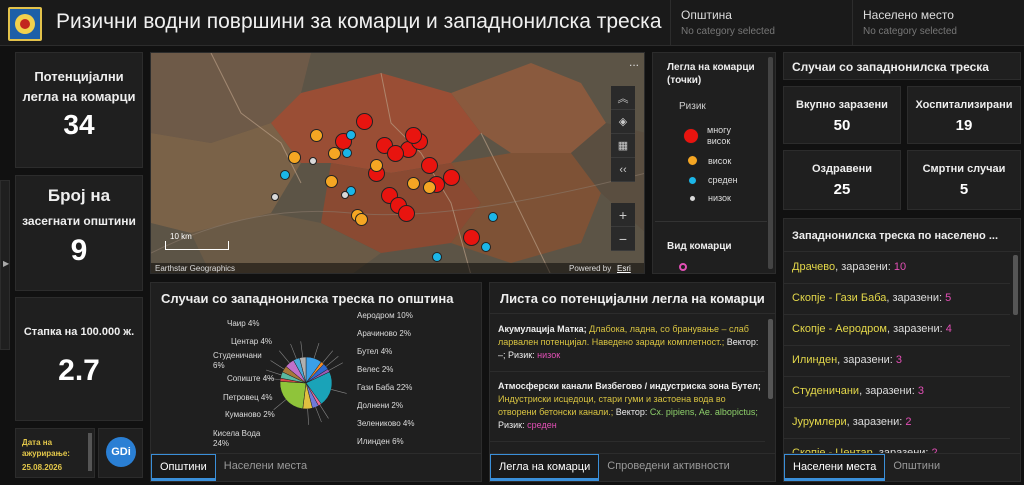 The width and height of the screenshot is (1024, 485). What do you see at coordinates (668, 467) in the screenshot?
I see `tab-activities: Спроведени активности` at bounding box center [668, 467].